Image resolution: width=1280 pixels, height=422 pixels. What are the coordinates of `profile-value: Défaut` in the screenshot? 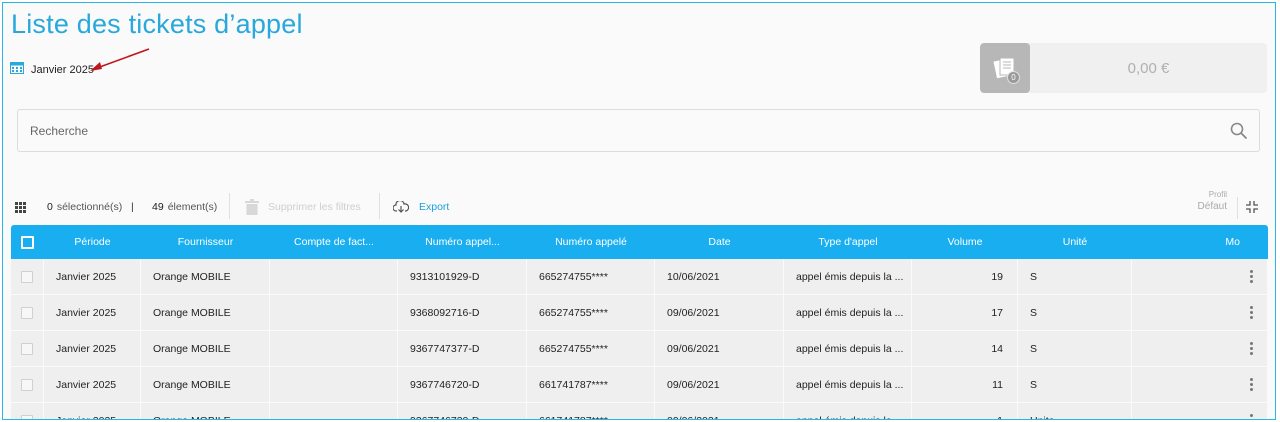 It's located at (1212, 206).